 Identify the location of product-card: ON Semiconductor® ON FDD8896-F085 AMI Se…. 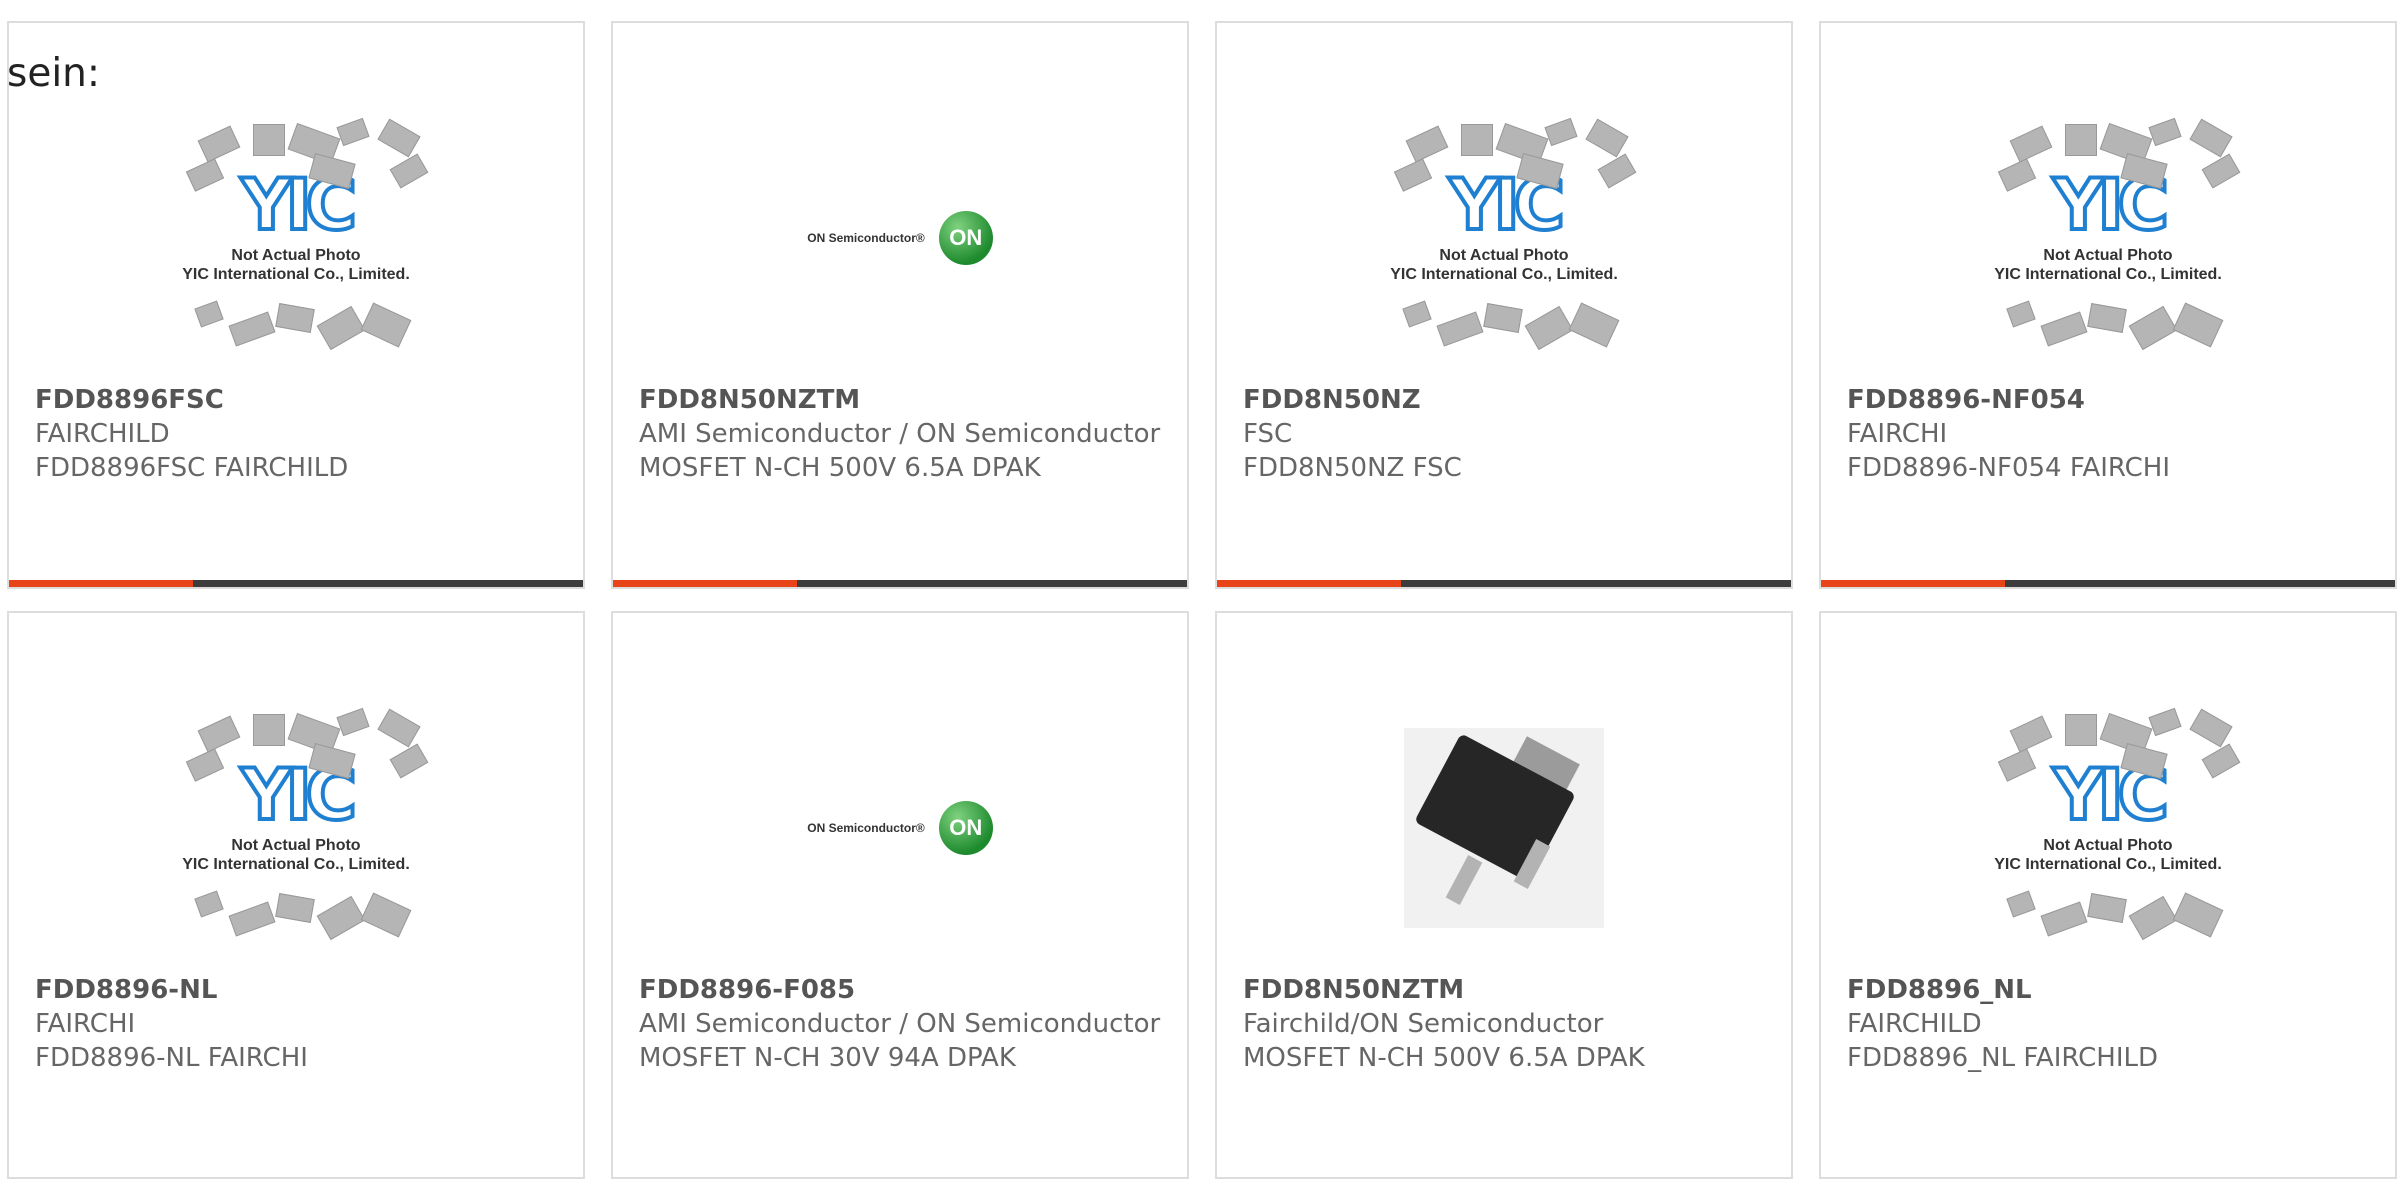
(900, 895).